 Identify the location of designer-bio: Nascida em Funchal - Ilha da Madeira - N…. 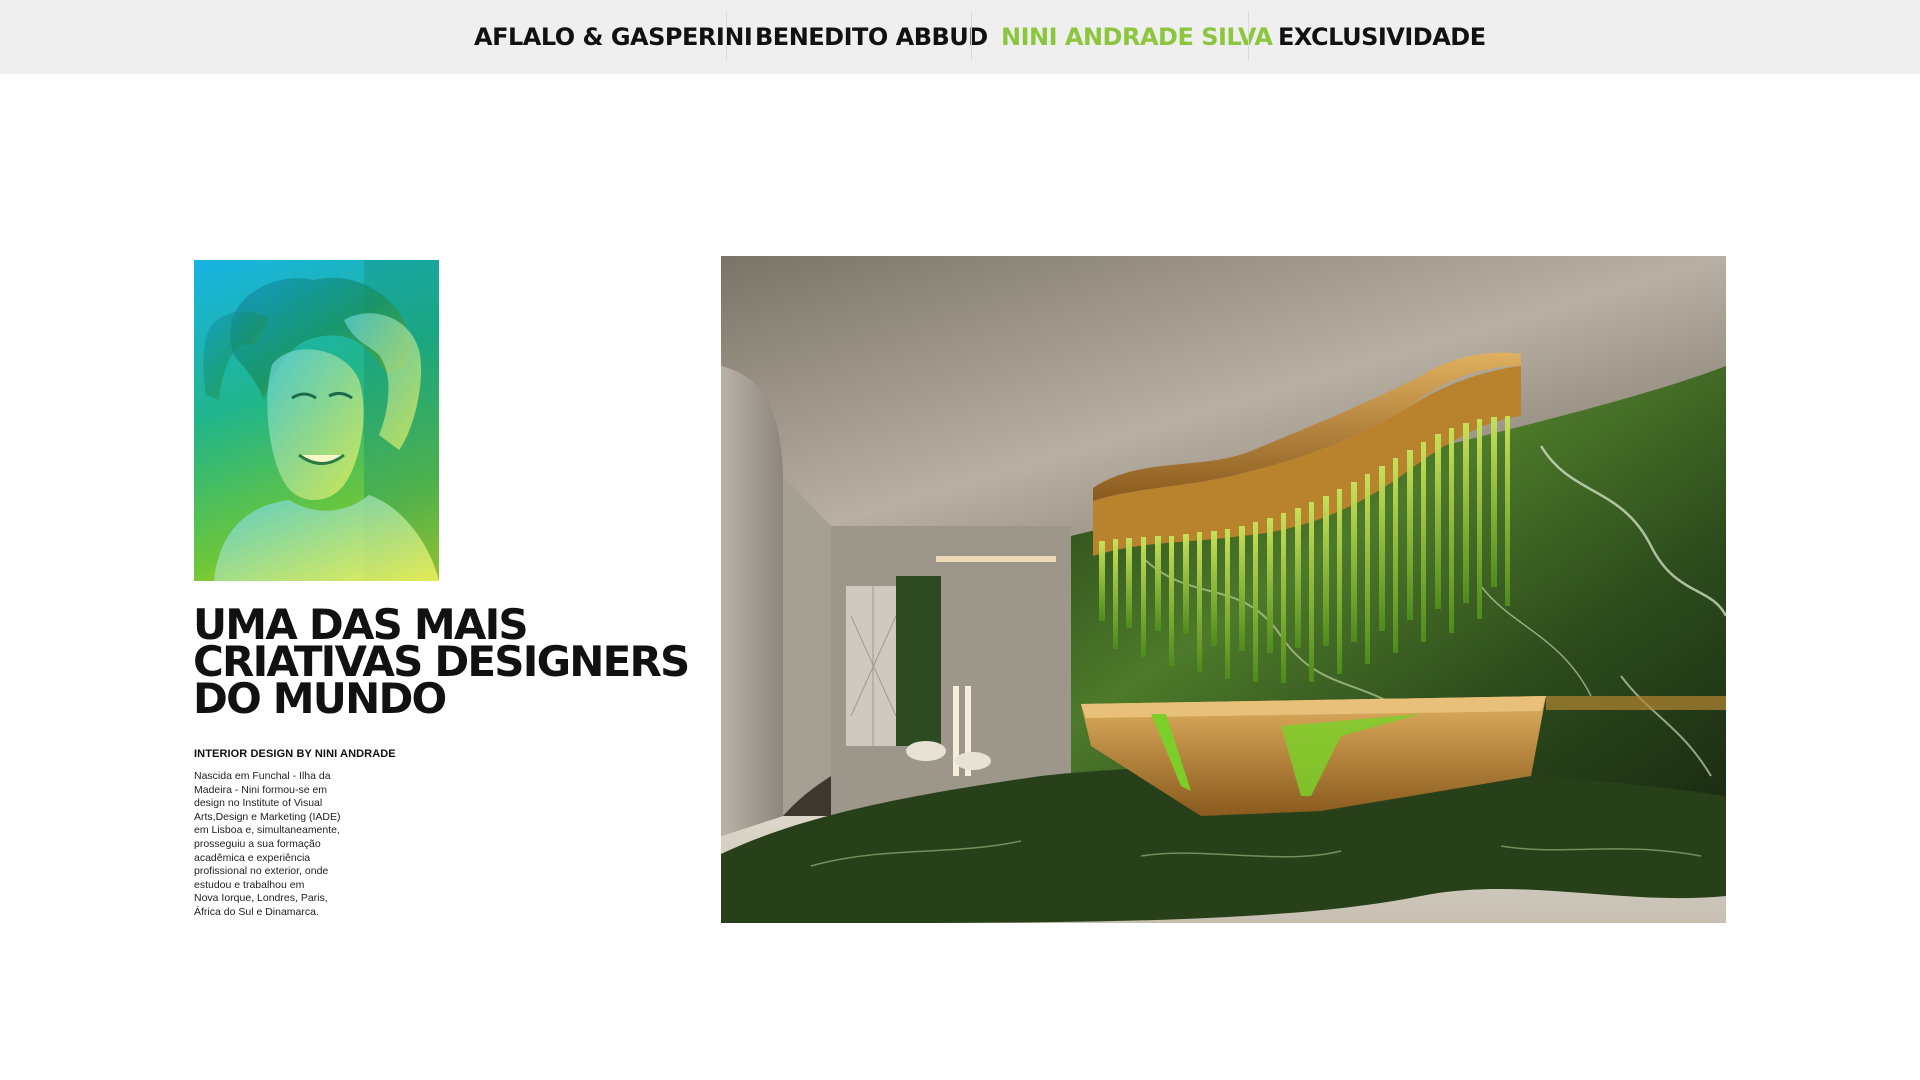
(267, 844).